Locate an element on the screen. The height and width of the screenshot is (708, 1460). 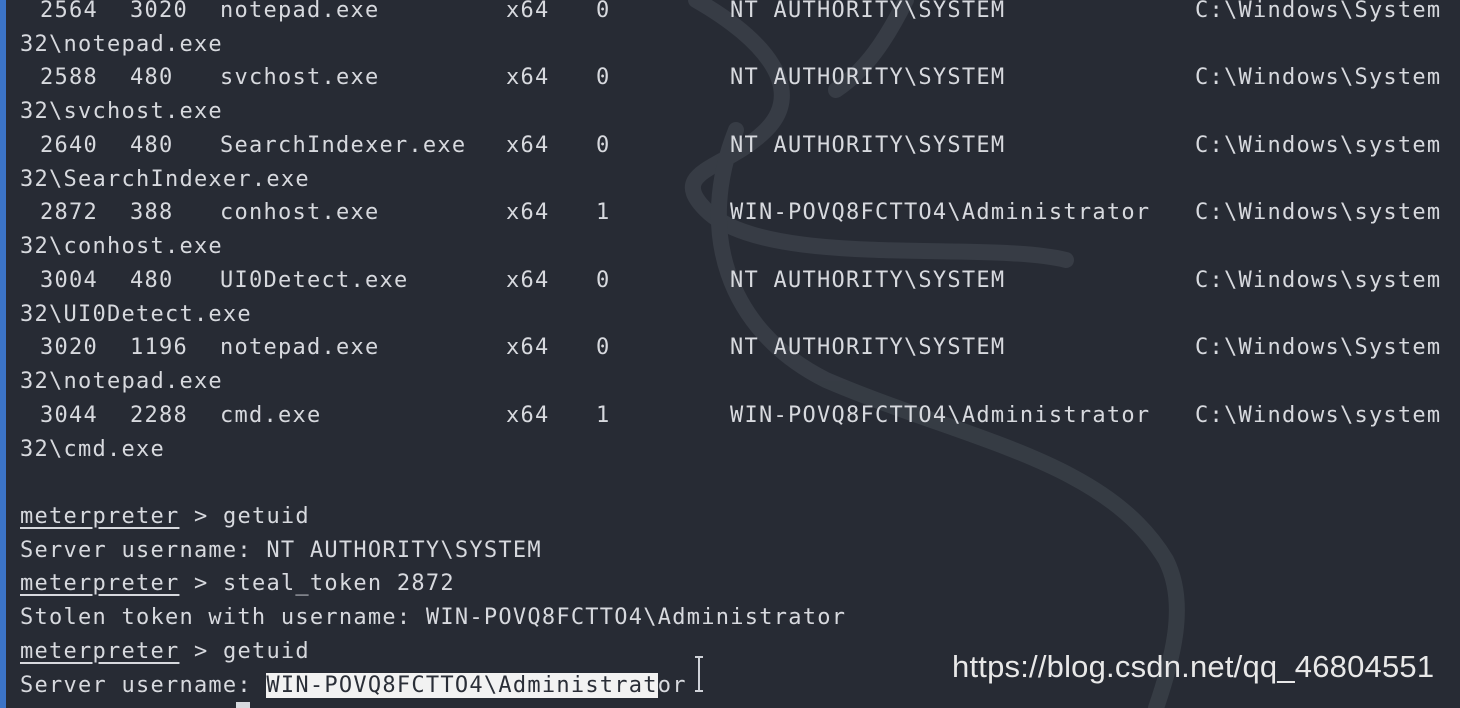
output-label: Server username: is located at coordinates (143, 685).